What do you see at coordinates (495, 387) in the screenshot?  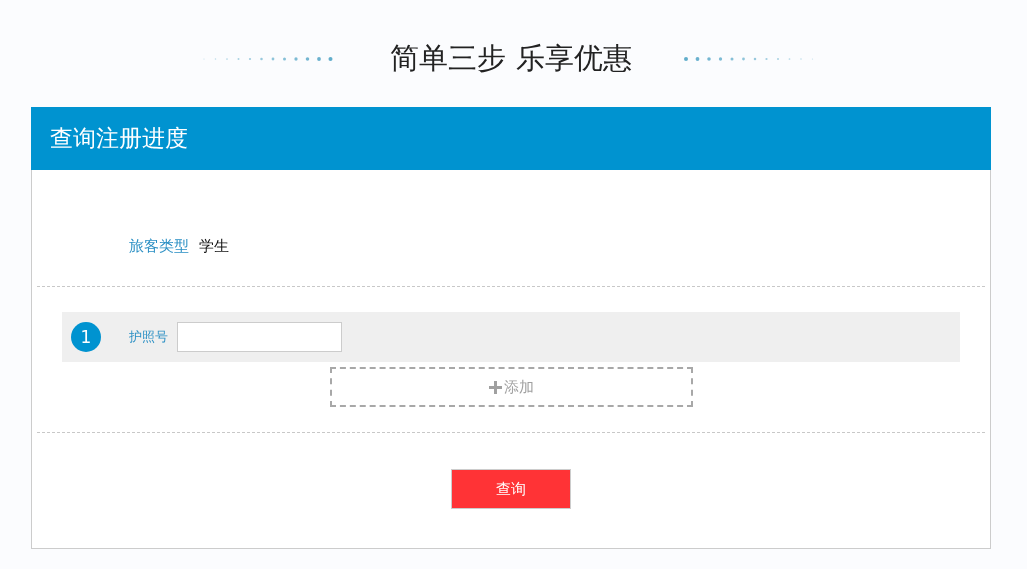 I see `plus-icon` at bounding box center [495, 387].